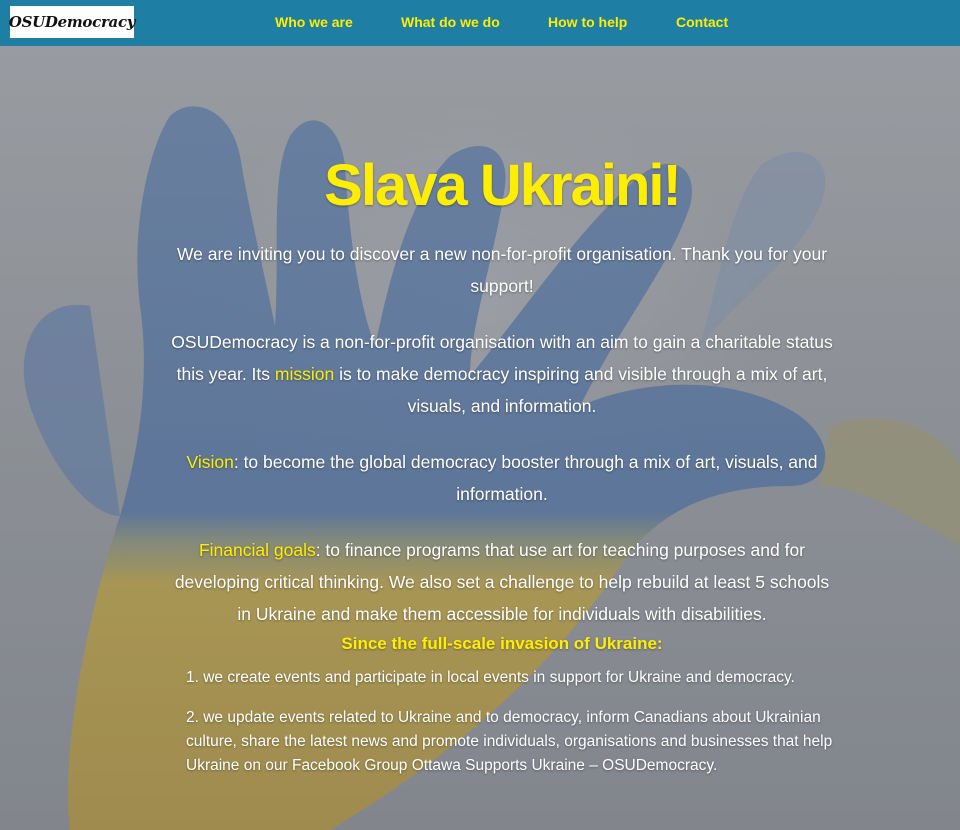  Describe the element at coordinates (587, 22) in the screenshot. I see `nav-link-how-to-help: How to help` at that location.